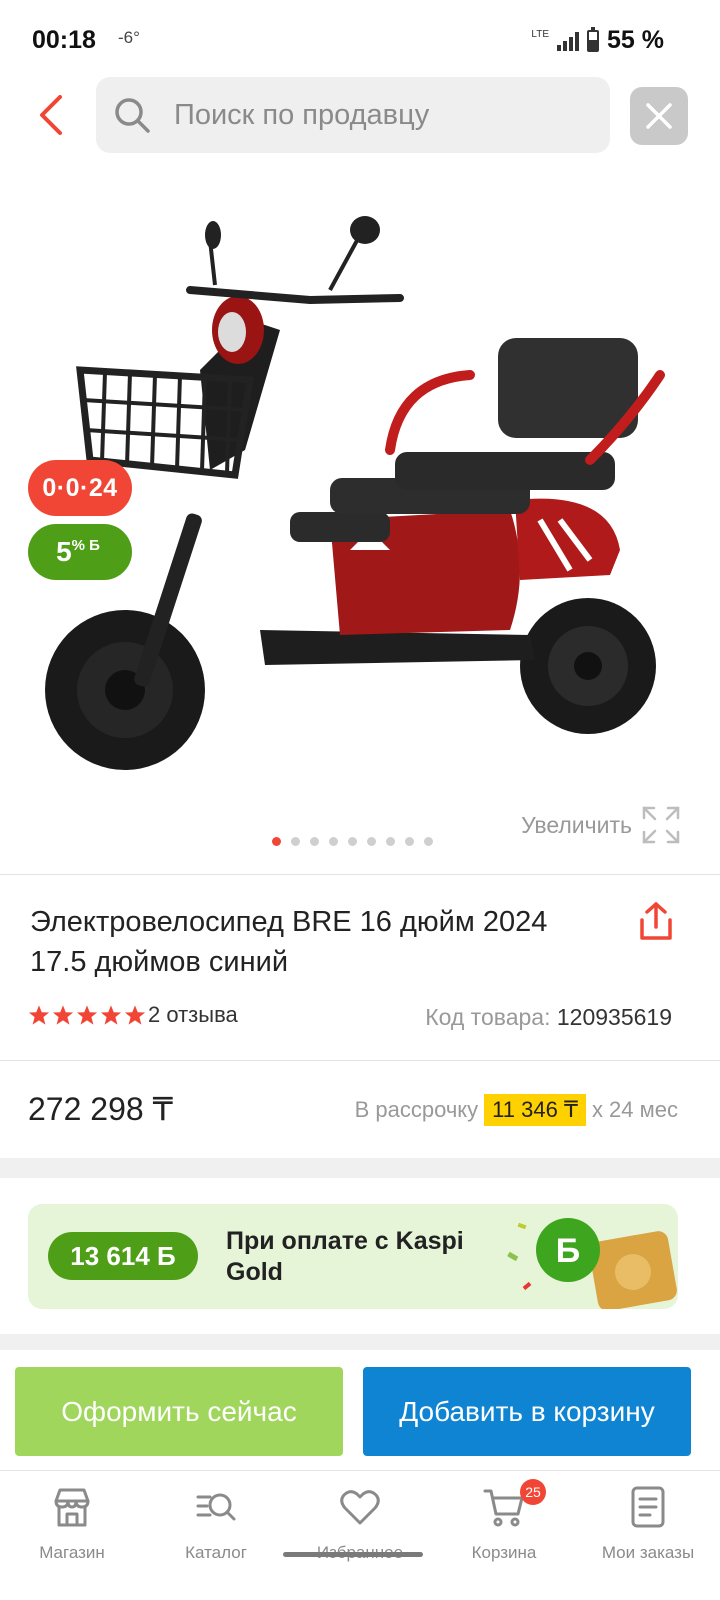  Describe the element at coordinates (123, 1256) in the screenshot. I see `kaspi-gold-bonus: 13 614 Б` at that location.